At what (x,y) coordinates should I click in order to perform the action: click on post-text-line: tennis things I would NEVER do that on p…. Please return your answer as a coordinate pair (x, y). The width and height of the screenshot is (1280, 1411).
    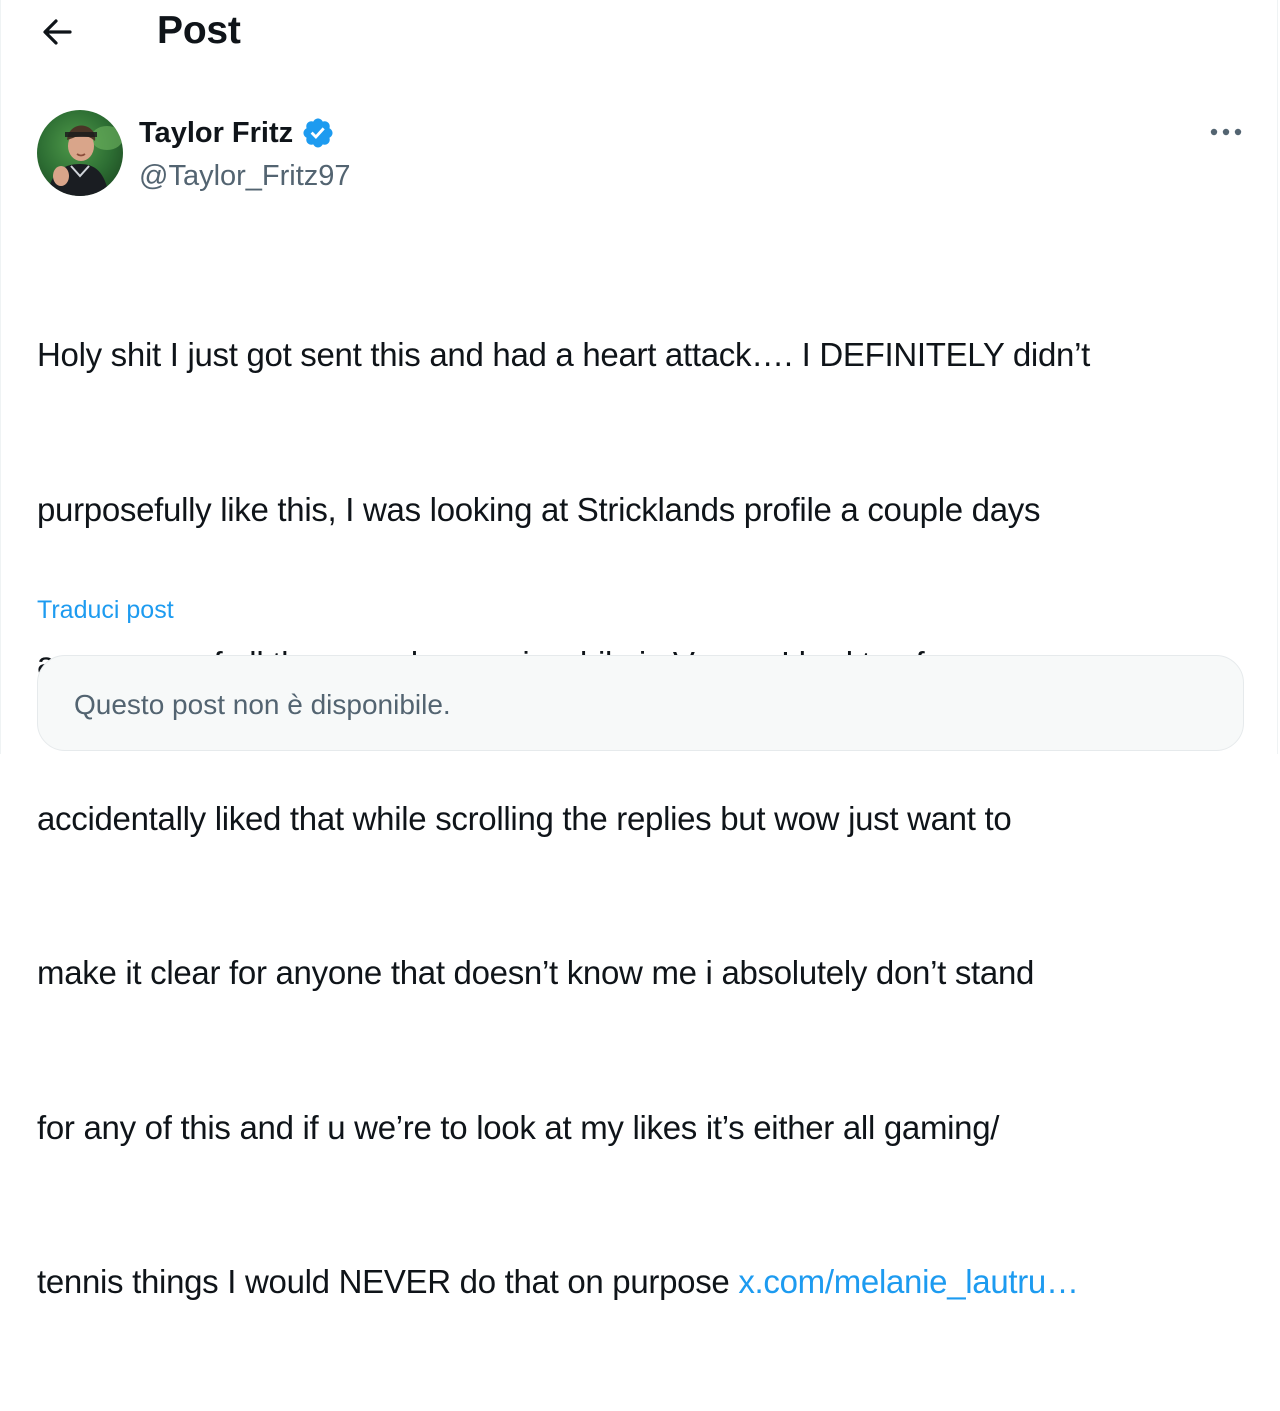
    Looking at the image, I should click on (388, 1281).